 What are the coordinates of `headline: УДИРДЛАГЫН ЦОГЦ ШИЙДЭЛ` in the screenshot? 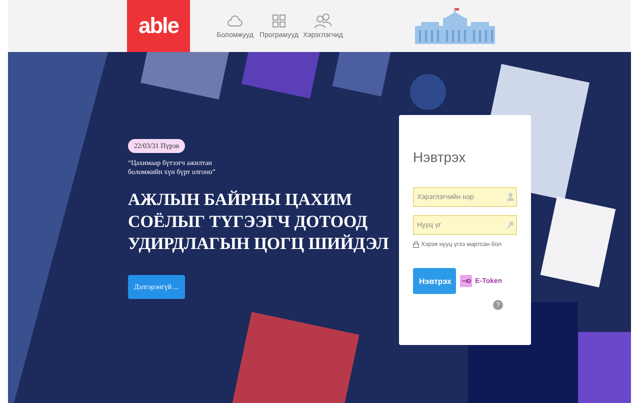 It's located at (258, 244).